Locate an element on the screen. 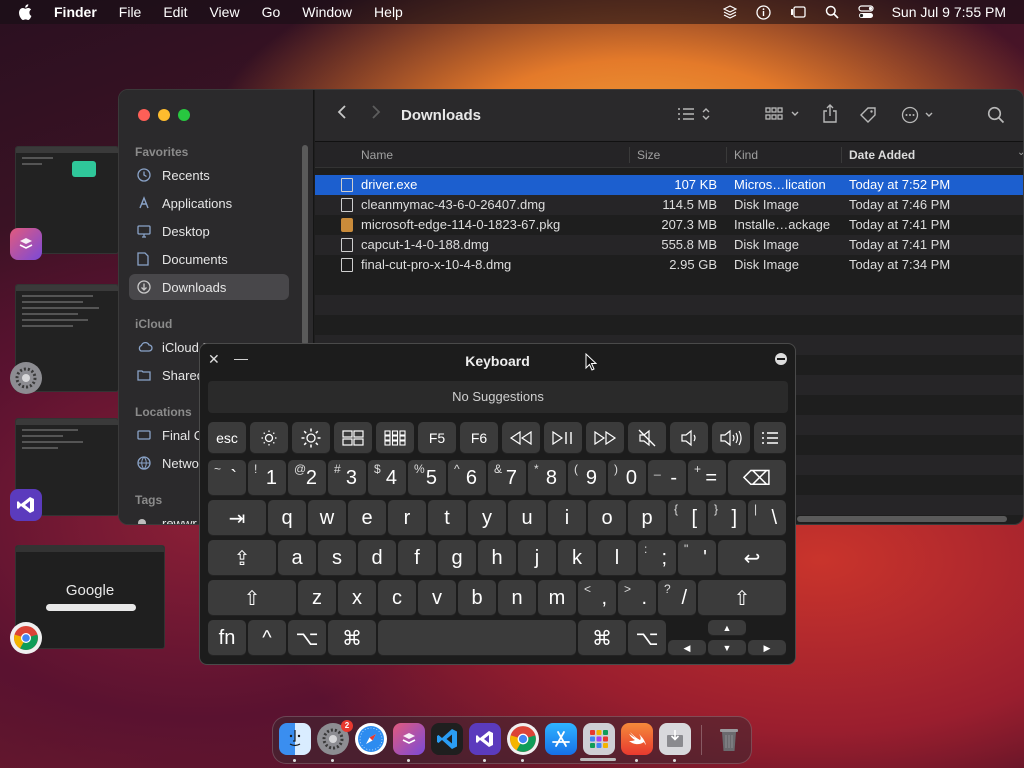 This screenshot has width=1024, height=768. key-mute is located at coordinates (647, 438).